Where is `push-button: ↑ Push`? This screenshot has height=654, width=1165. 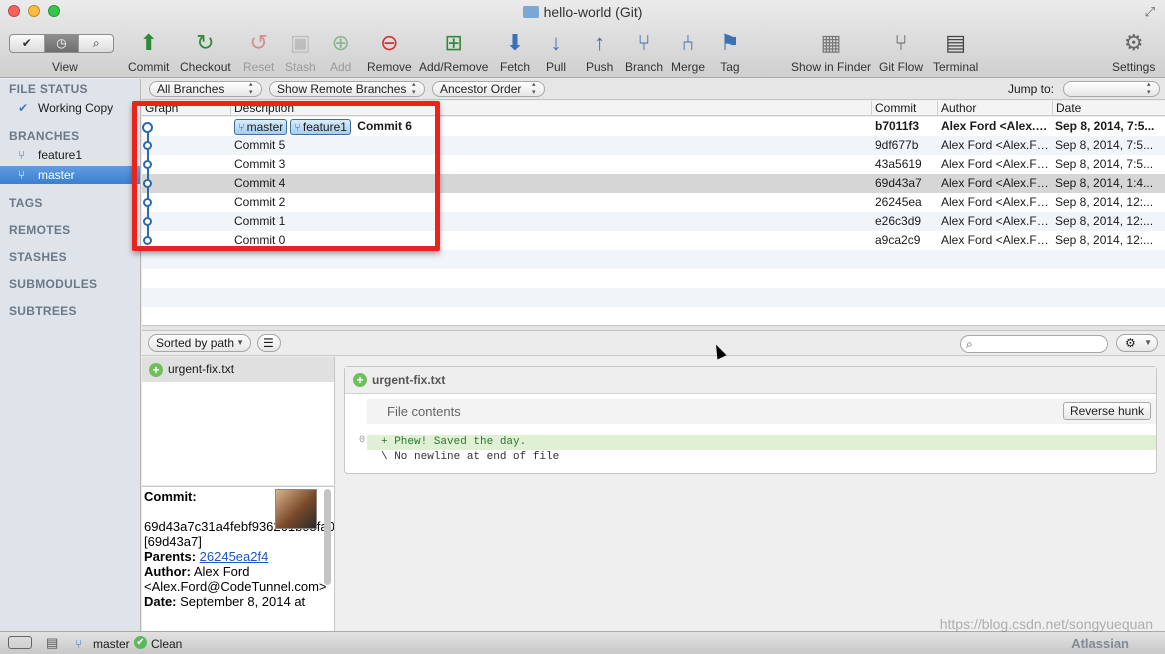
push-button: ↑ Push is located at coordinates (599, 51).